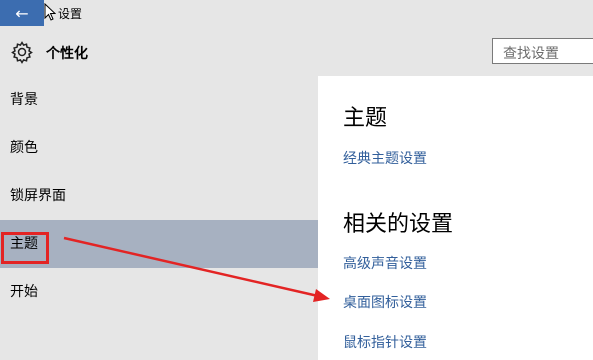 The width and height of the screenshot is (593, 360). I want to click on annotation-arrow, so click(196, 269).